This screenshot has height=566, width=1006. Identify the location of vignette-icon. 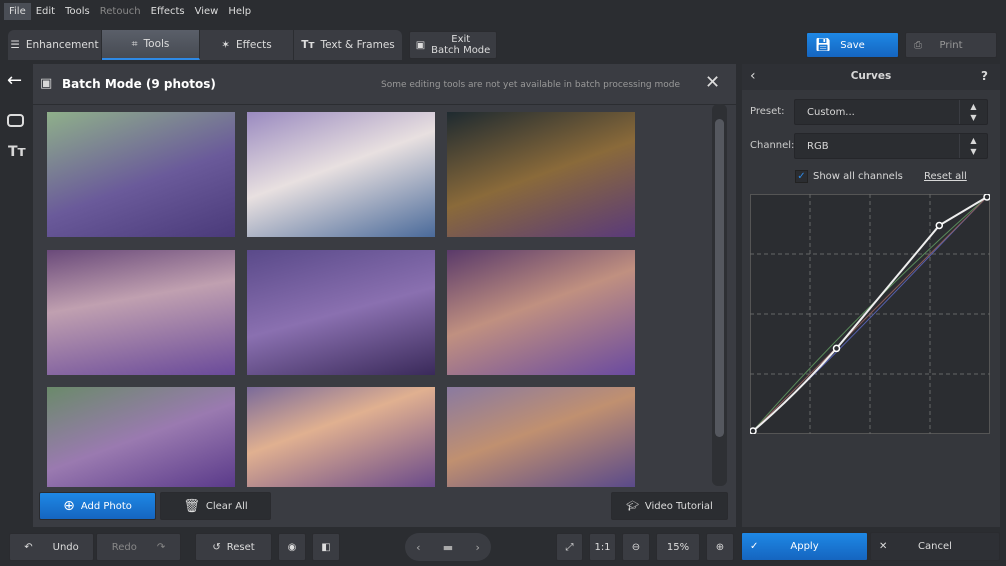
(15, 120).